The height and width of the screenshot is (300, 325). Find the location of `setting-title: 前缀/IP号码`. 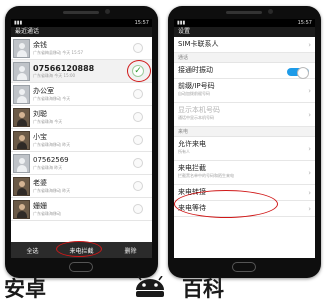

setting-title: 前缀/IP号码 is located at coordinates (196, 86).